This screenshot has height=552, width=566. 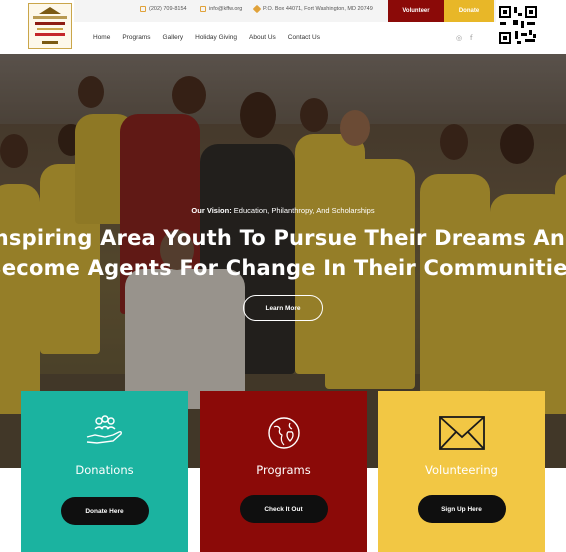 What do you see at coordinates (105, 430) in the screenshot?
I see `hands-people-icon` at bounding box center [105, 430].